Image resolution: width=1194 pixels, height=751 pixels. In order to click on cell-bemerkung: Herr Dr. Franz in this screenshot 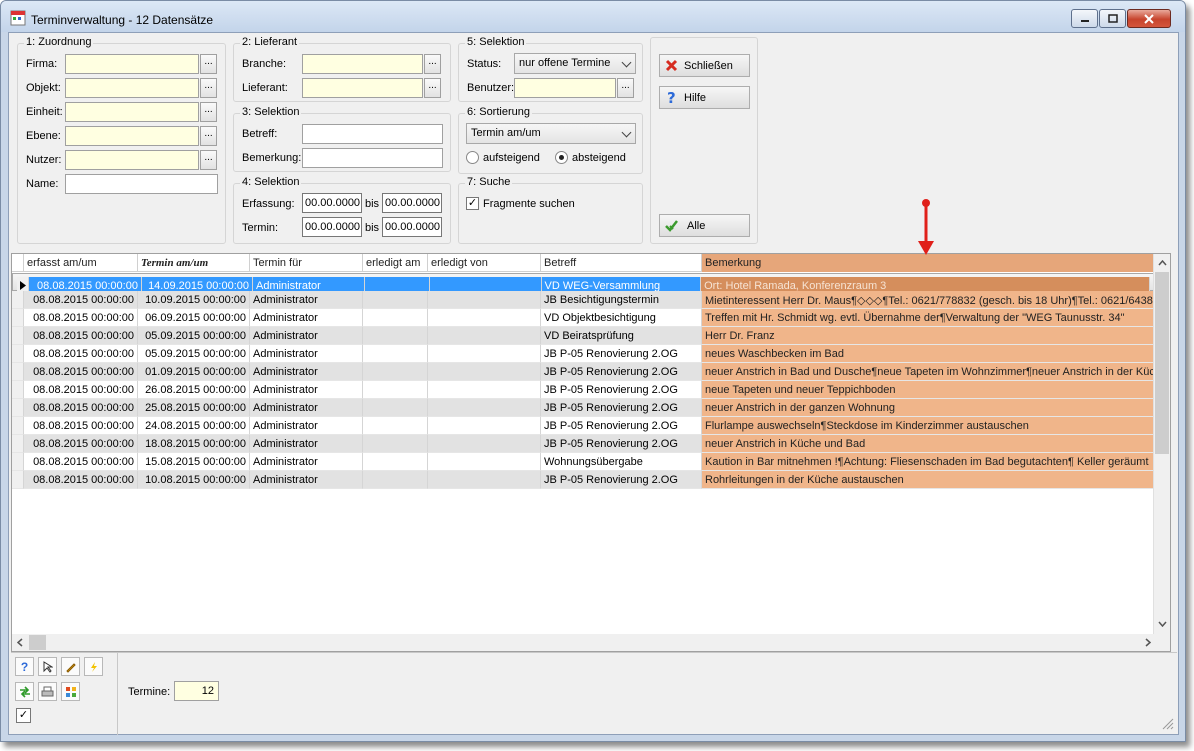, I will do `click(928, 336)`.